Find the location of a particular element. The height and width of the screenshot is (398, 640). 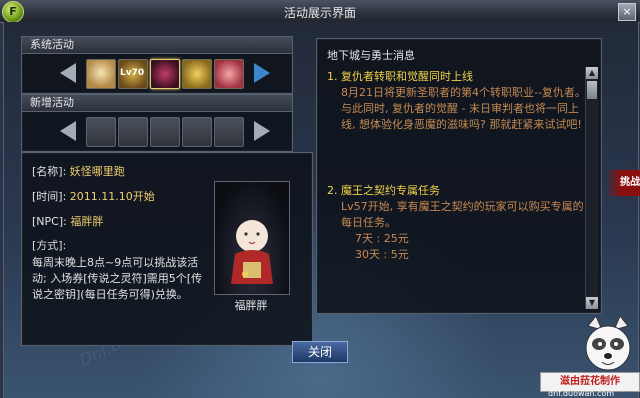

news-item-1-body: 8月21日将更新圣职者的第4个转职职业--复仇者。 is located at coordinates (463, 92).